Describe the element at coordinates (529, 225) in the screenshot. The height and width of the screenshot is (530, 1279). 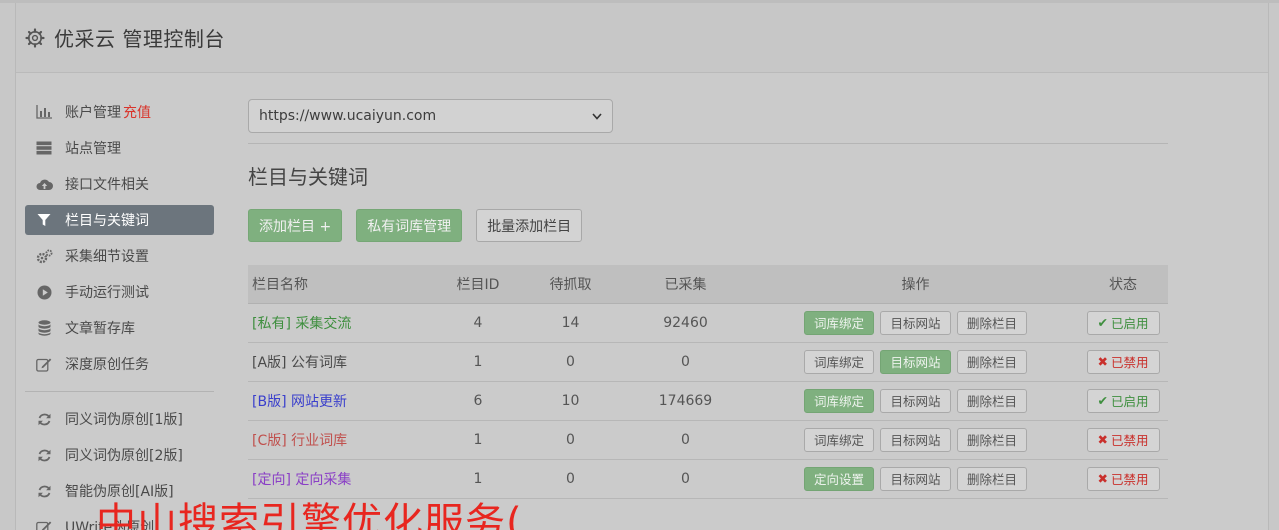
I see `batch-add-button: 批量添加栏目` at that location.